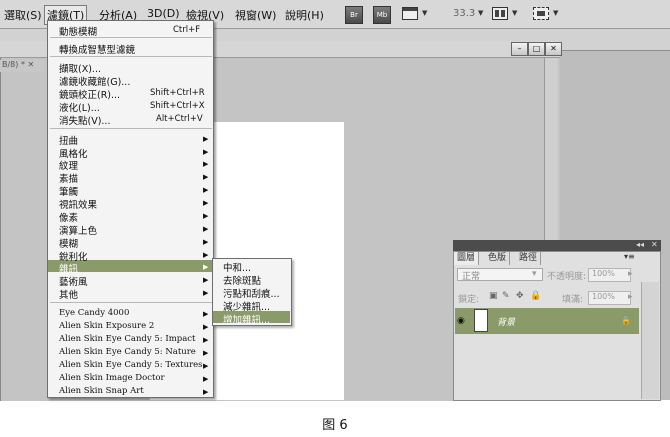  Describe the element at coordinates (520, 296) in the screenshot. I see `lock-position-icon: ✥` at that location.